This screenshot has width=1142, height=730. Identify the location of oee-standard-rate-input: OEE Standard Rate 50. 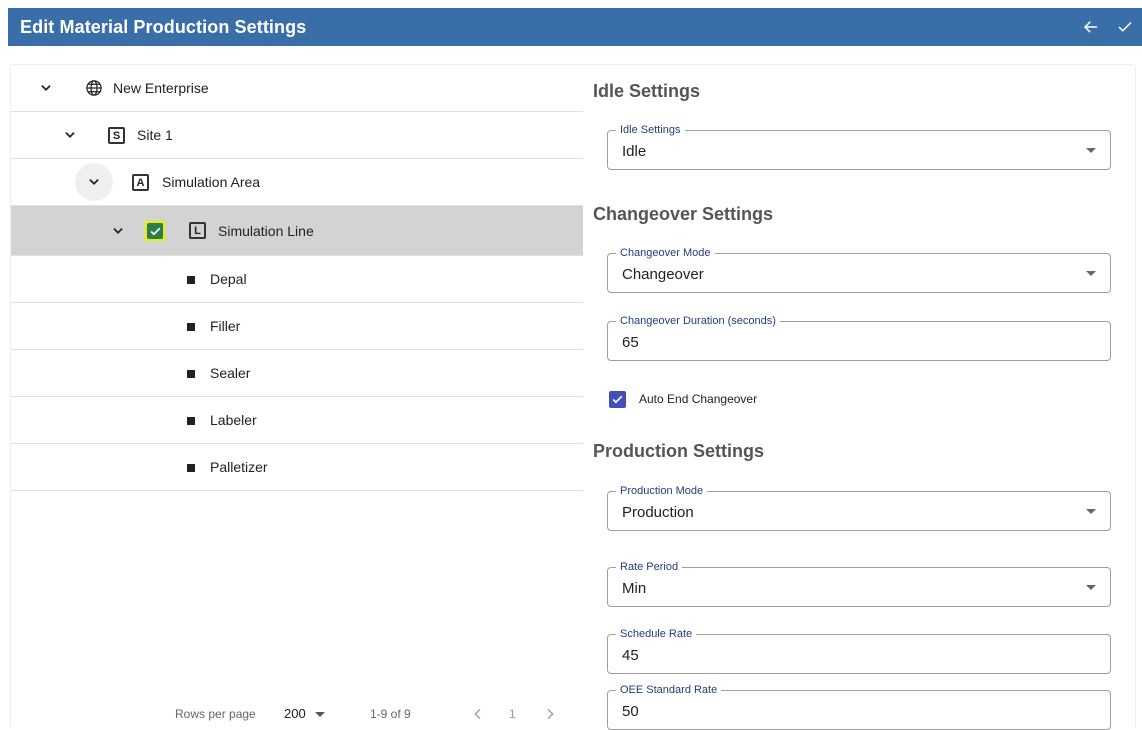
(859, 706).